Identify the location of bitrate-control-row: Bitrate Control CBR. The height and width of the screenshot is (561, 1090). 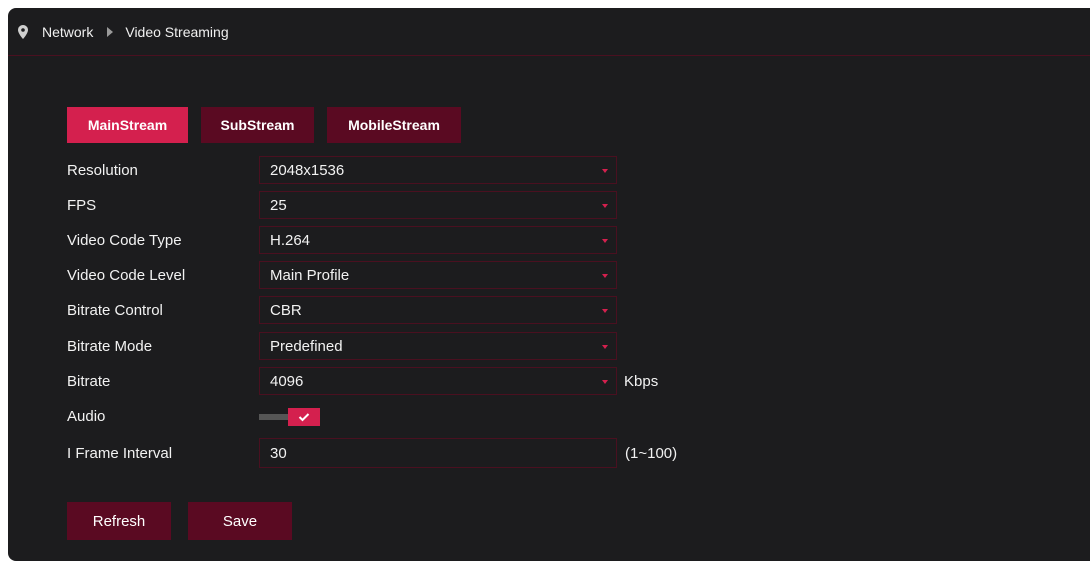
(417, 310).